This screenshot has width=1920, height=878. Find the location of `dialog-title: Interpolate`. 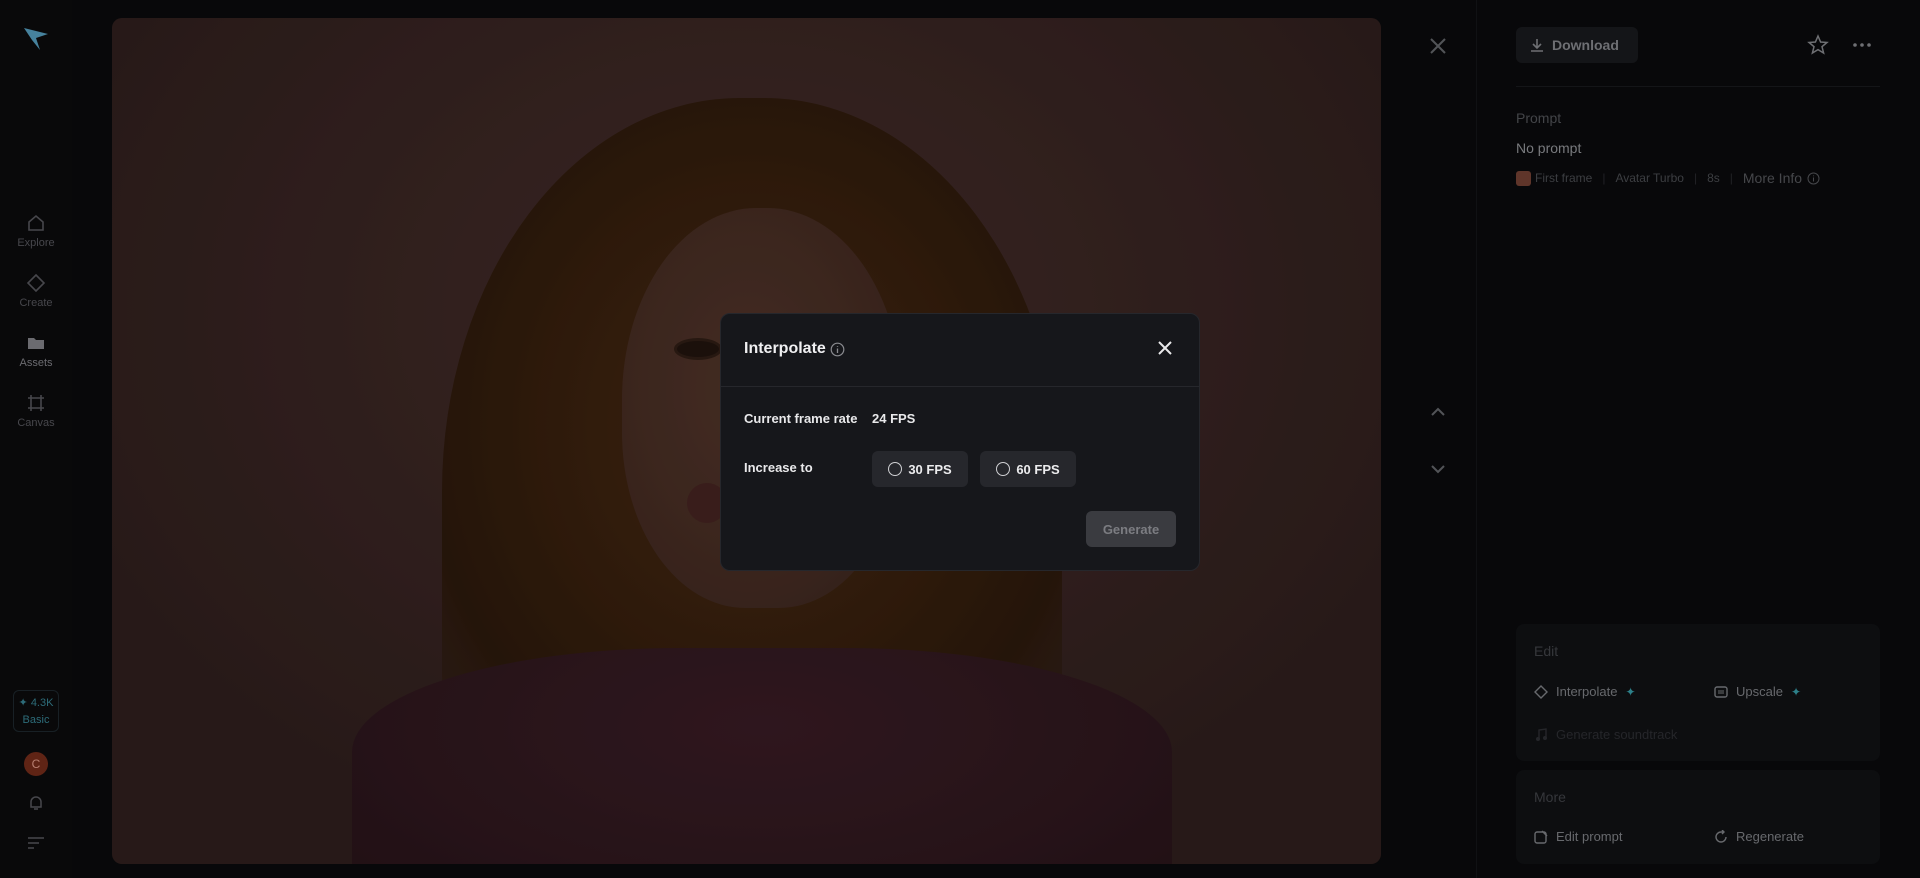

dialog-title: Interpolate is located at coordinates (785, 348).